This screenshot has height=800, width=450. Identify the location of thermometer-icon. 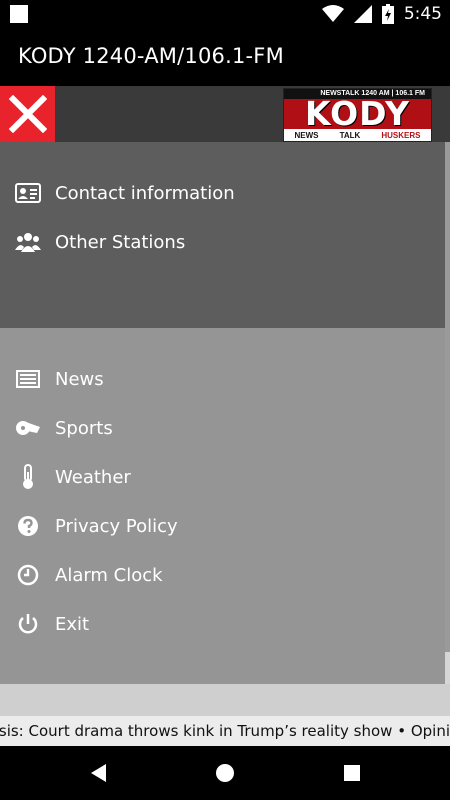
(28, 477).